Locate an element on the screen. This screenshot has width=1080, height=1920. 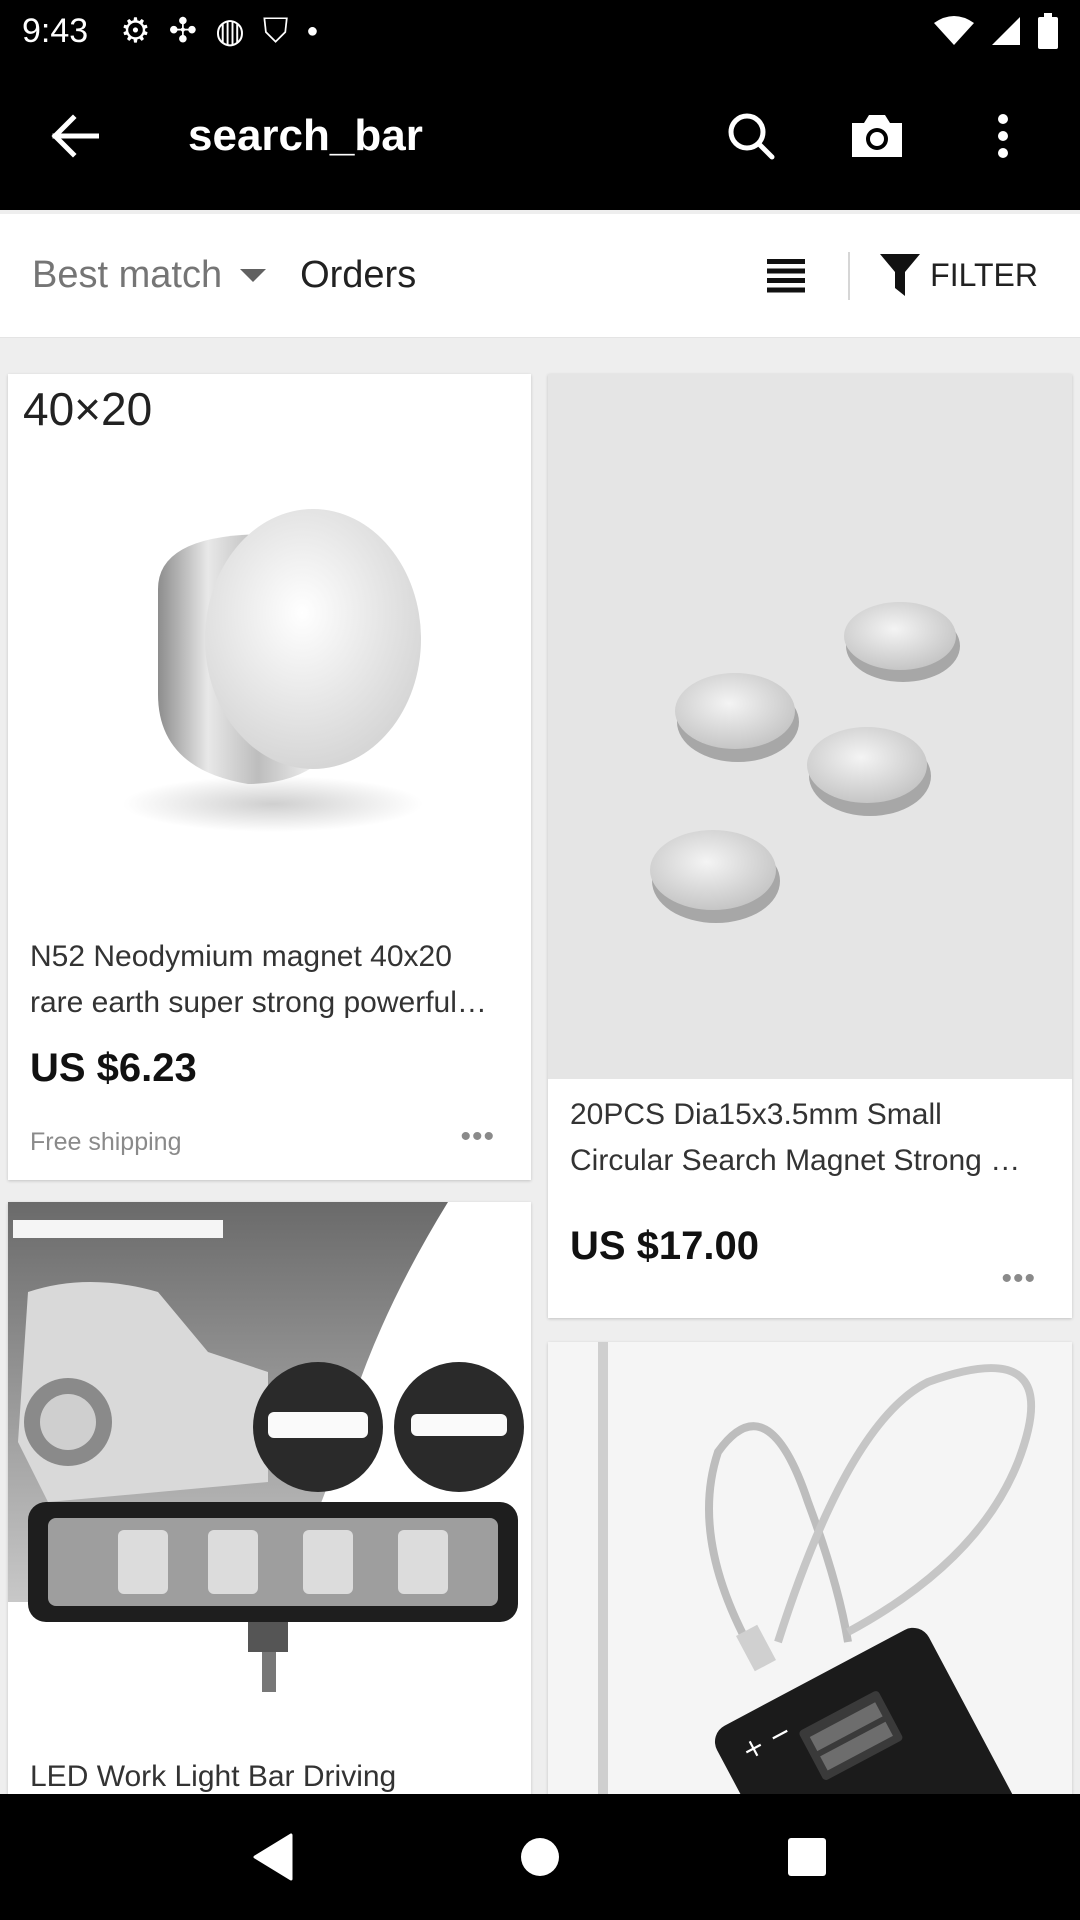
camera-search-button is located at coordinates (877, 136).